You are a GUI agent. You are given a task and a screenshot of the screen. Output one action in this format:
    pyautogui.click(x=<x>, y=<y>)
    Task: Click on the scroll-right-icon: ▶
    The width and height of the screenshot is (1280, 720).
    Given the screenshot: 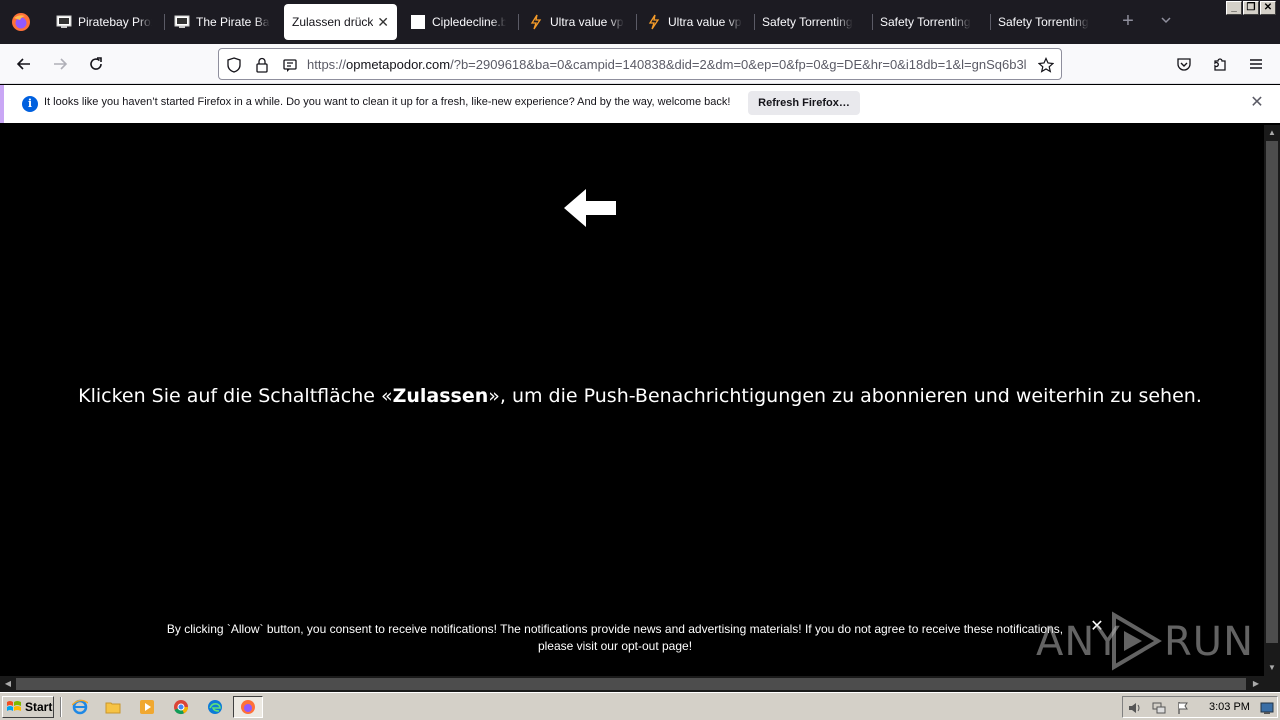 What is the action you would take?
    pyautogui.click(x=1256, y=684)
    